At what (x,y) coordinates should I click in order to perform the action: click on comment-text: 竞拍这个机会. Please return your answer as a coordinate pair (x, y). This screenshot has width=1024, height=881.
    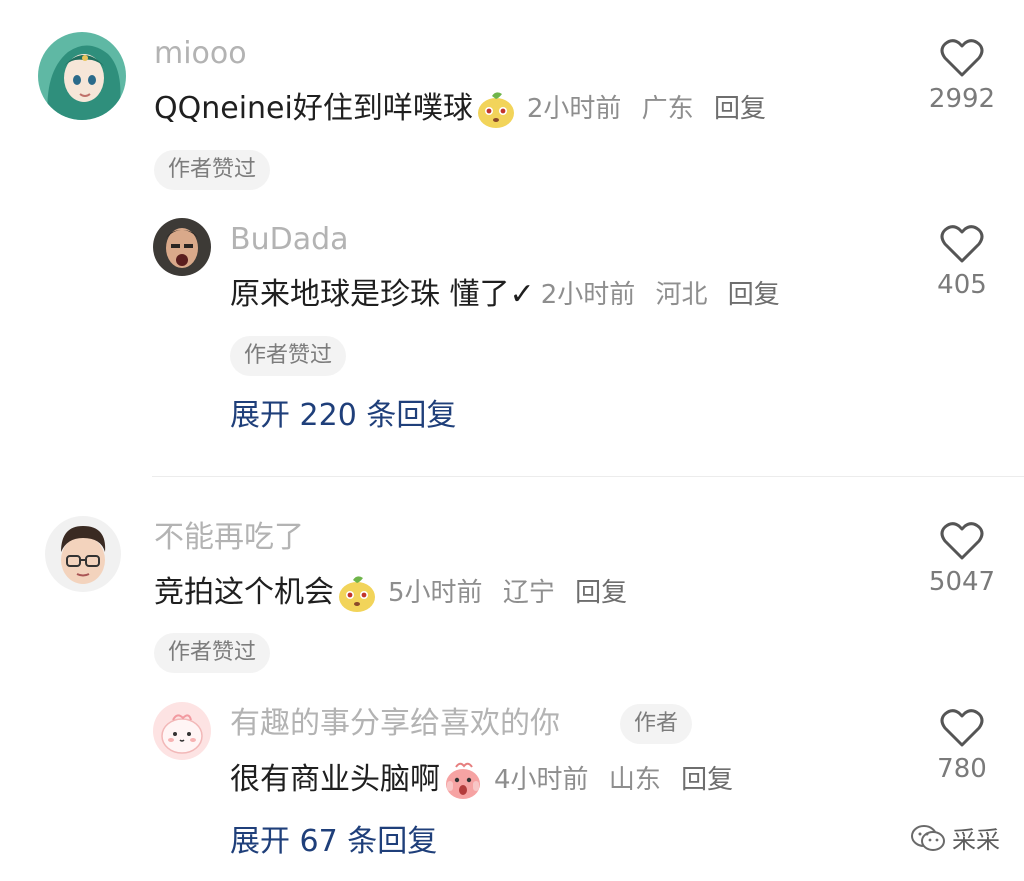
    Looking at the image, I should click on (244, 592).